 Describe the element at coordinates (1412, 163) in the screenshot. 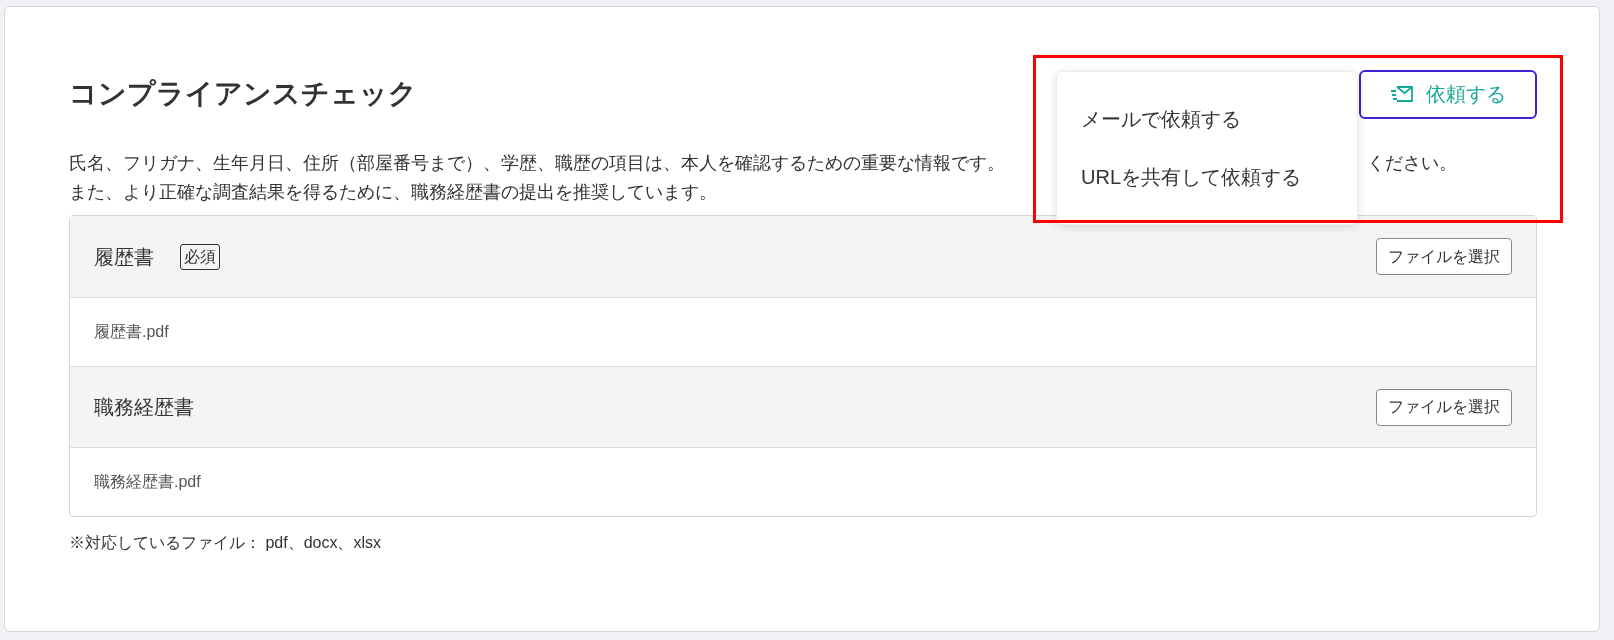

I see `description-text: ください。` at that location.